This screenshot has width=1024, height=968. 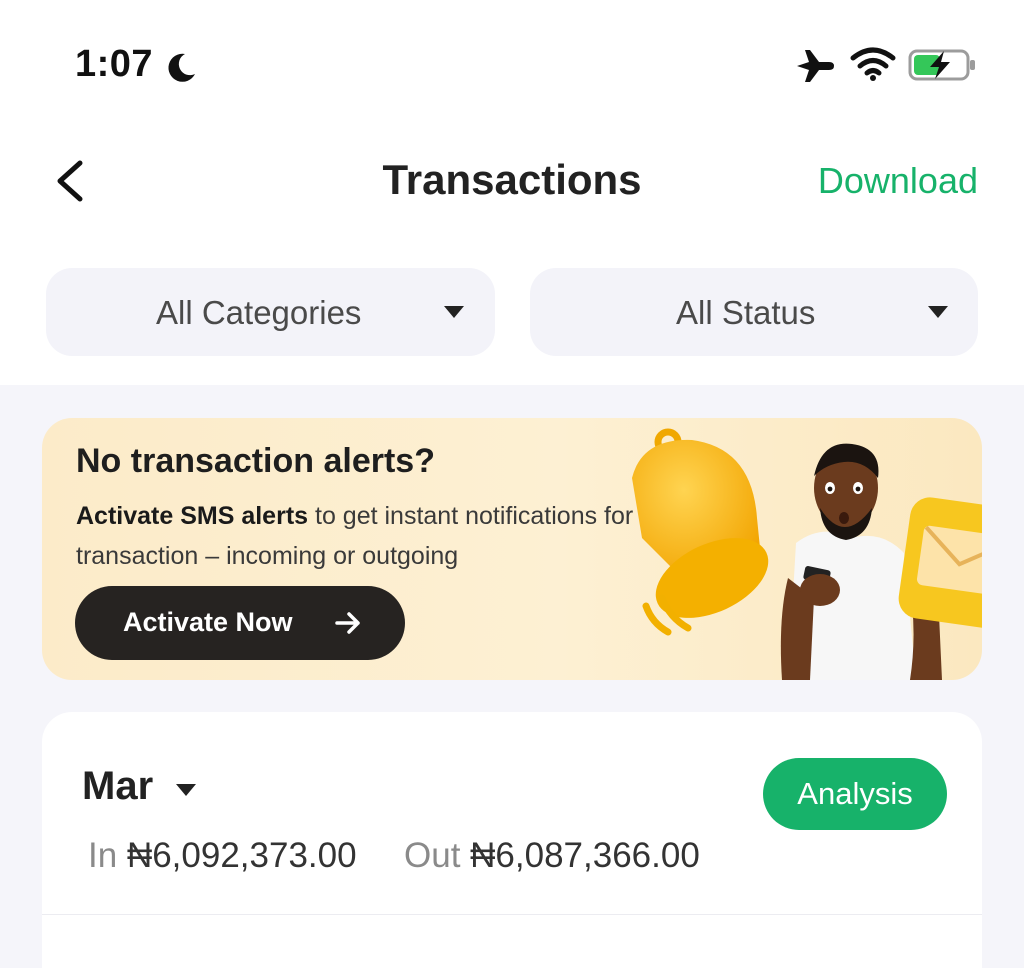 I want to click on status-time: 1:07, so click(x=114, y=64).